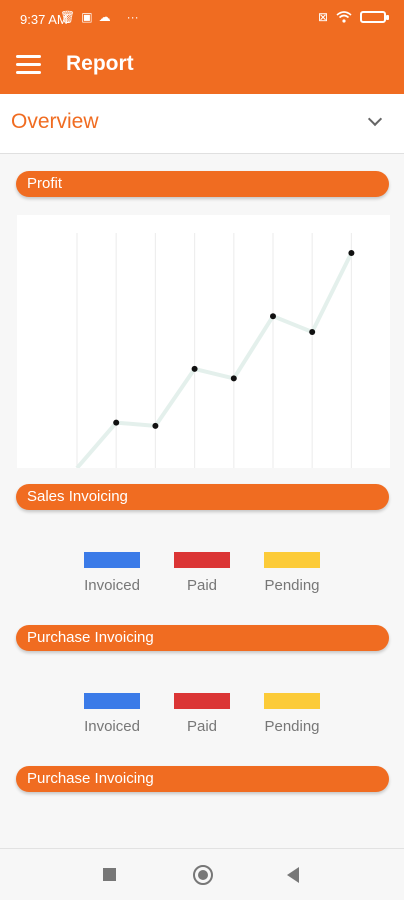 This screenshot has width=404, height=900. I want to click on battery-icon, so click(374, 17).